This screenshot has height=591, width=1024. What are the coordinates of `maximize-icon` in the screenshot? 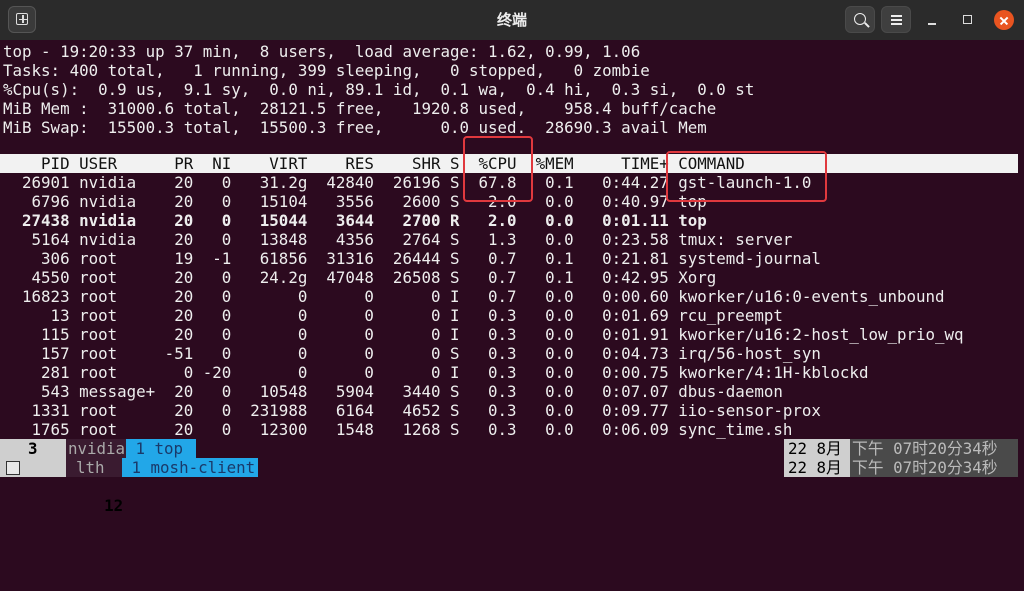 It's located at (967, 19).